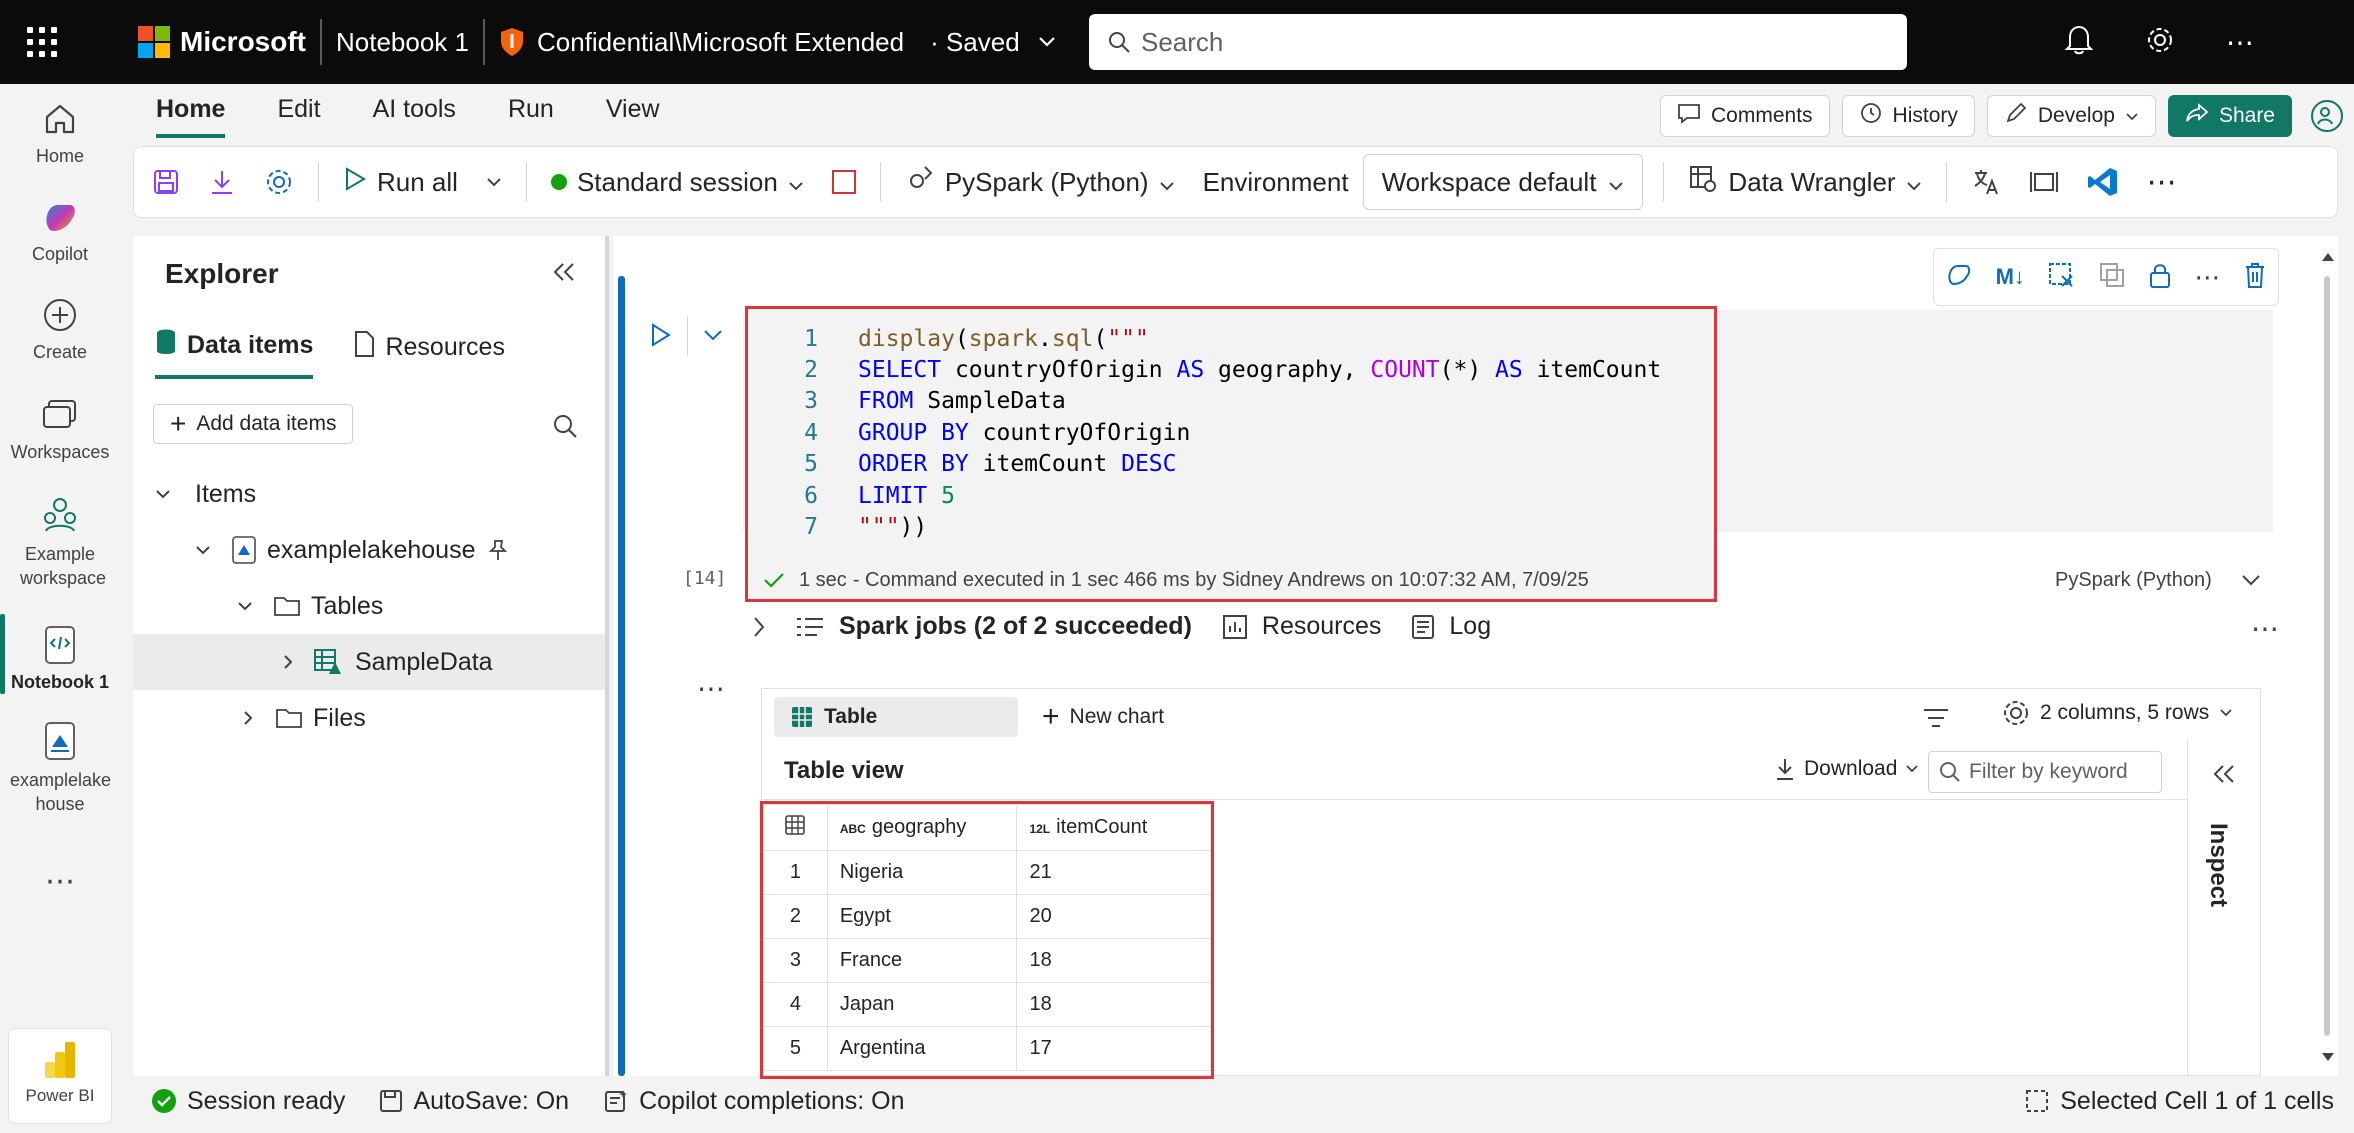 This screenshot has height=1133, width=2354. I want to click on tree-items: Items, so click(369, 494).